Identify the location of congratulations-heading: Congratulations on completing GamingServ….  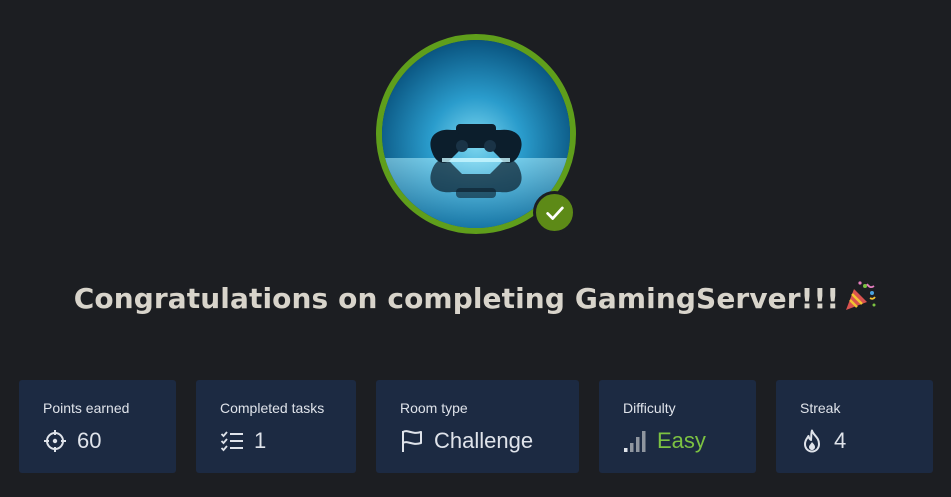
(475, 299).